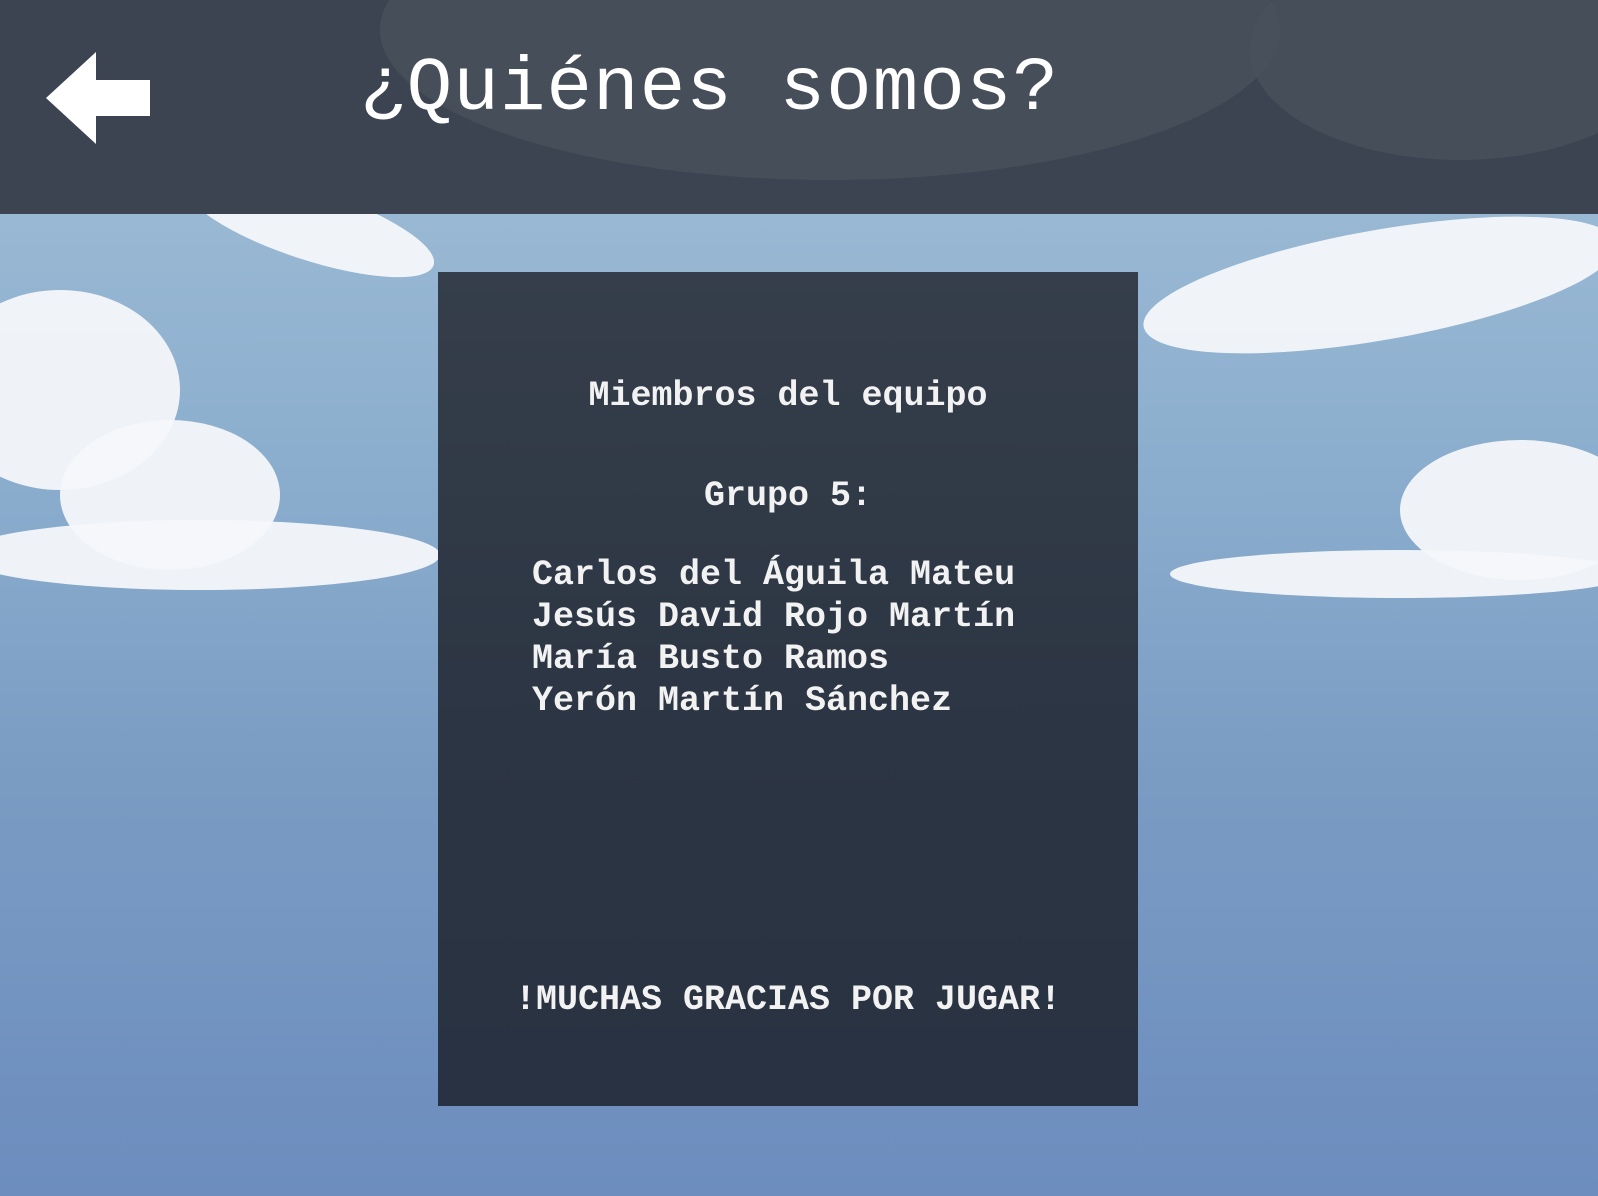 This screenshot has height=1196, width=1598. Describe the element at coordinates (788, 396) in the screenshot. I see `panel-heading: Miembros del equipo` at that location.